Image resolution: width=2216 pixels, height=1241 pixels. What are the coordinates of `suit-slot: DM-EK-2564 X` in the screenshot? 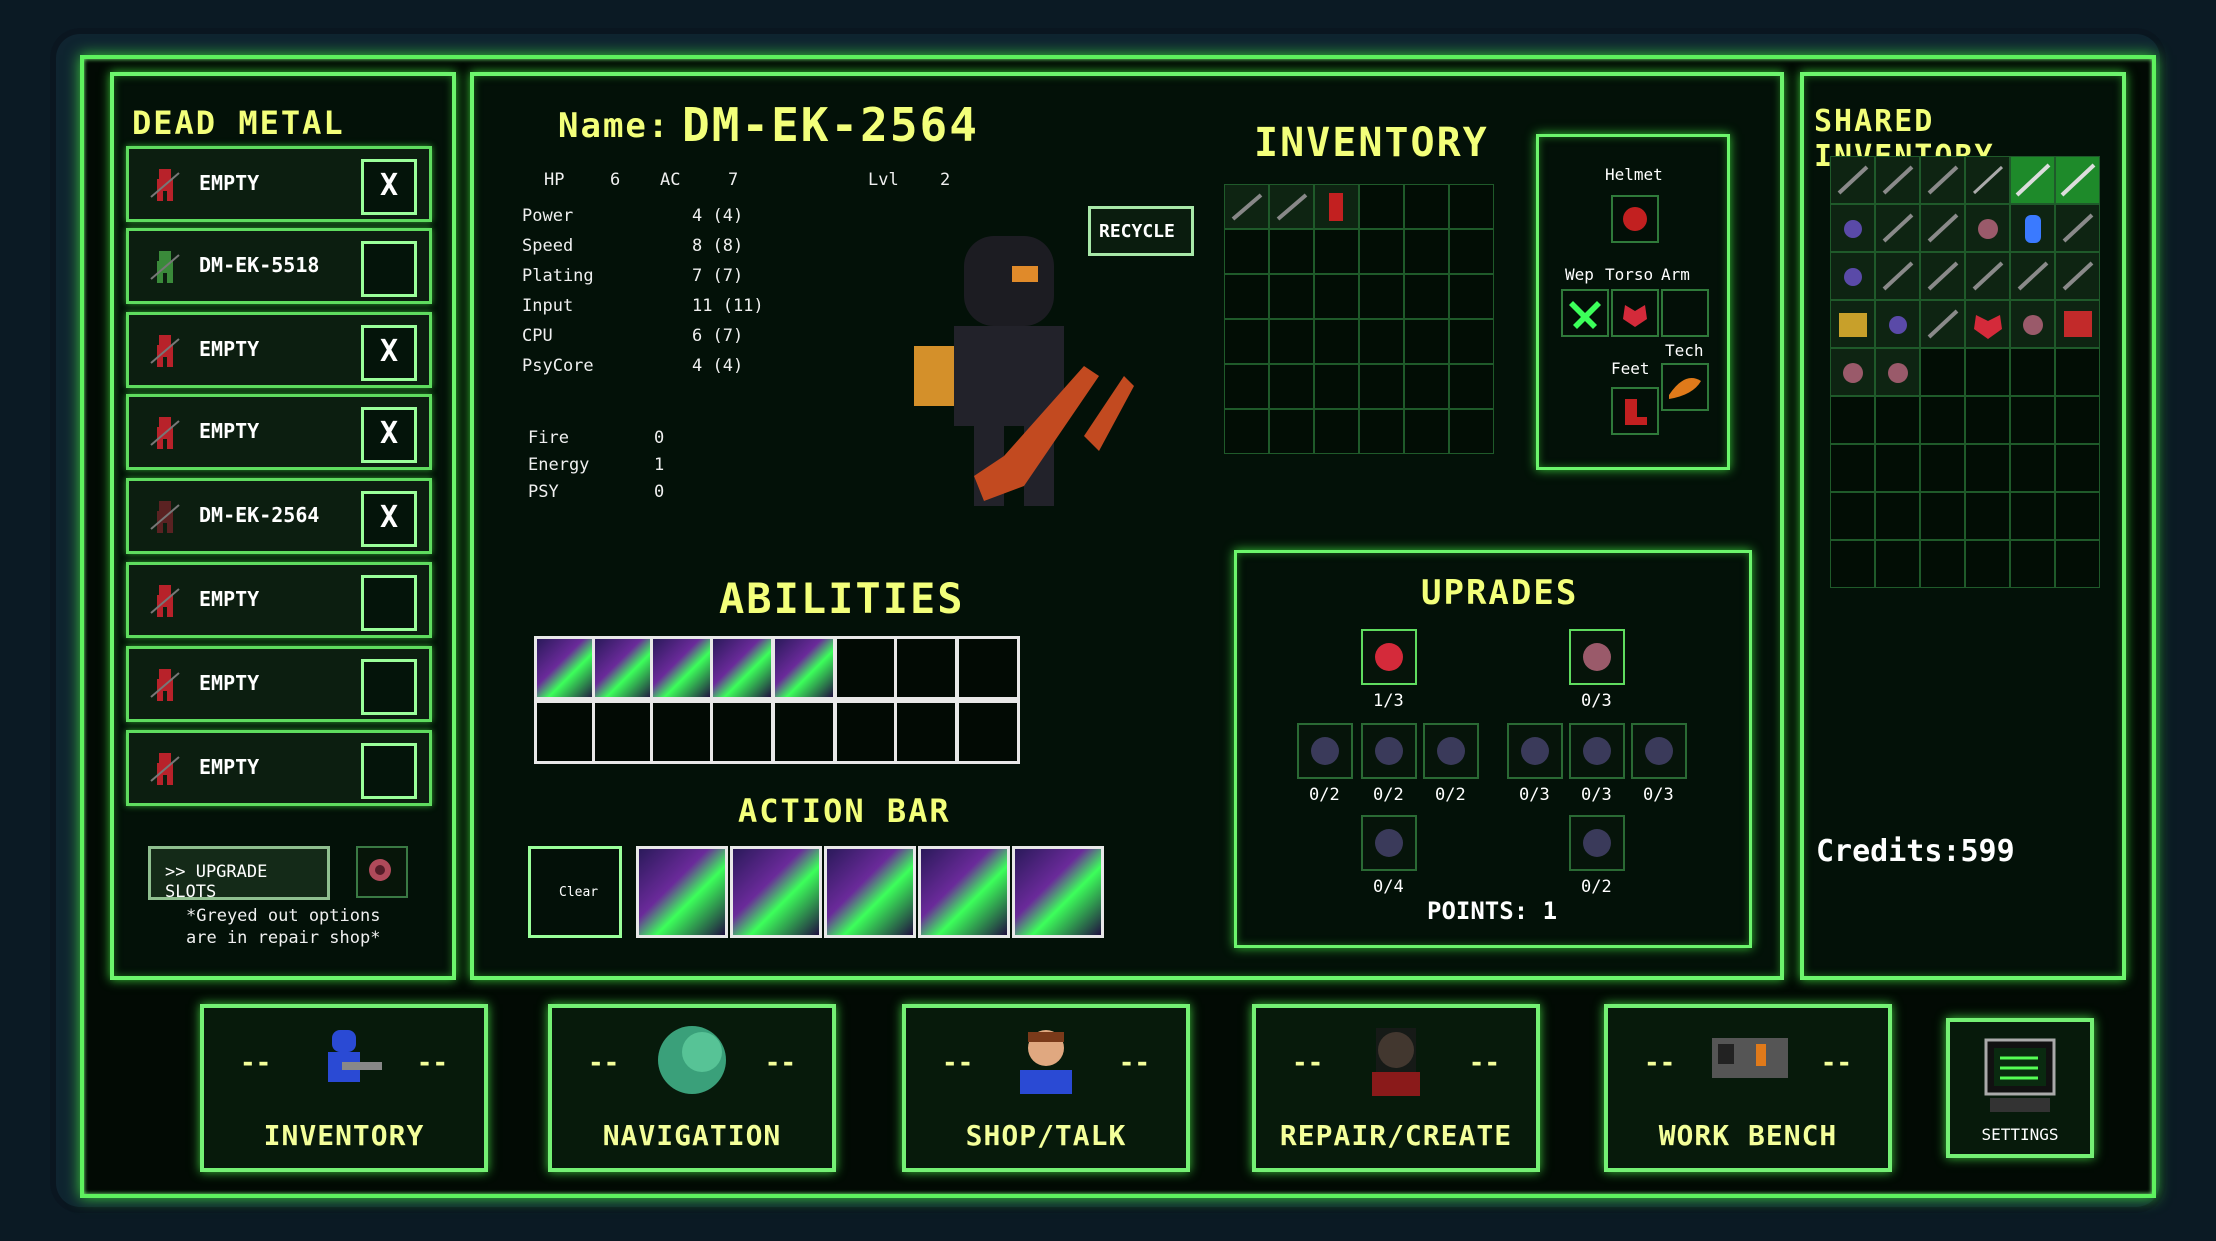 It's located at (279, 516).